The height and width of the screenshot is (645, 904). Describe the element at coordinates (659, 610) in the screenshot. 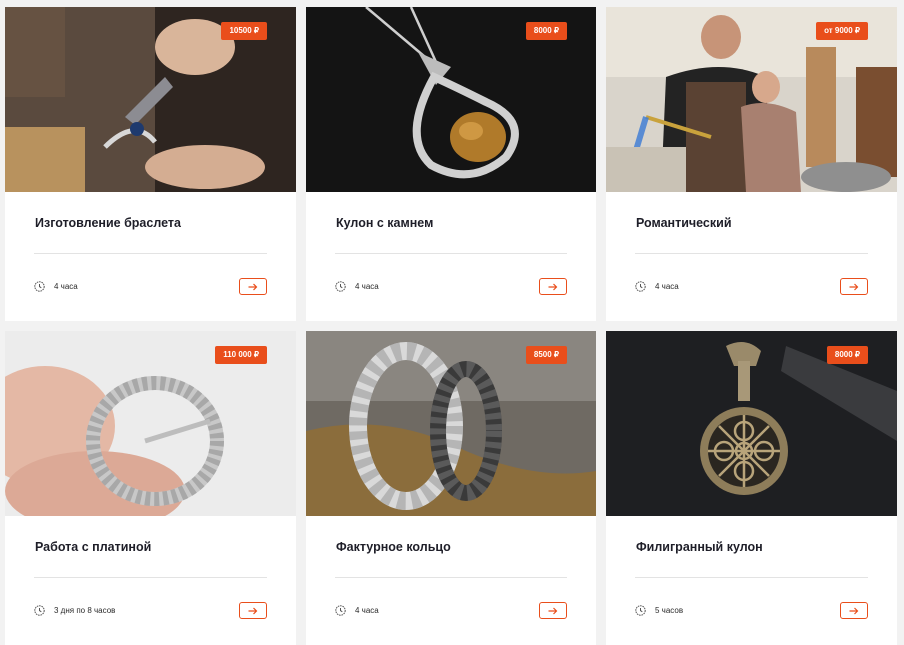

I see `duration: 5 часов` at that location.